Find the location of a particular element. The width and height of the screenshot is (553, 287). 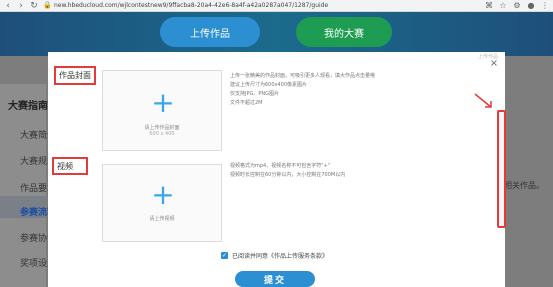

star-icon: ☆ is located at coordinates (503, 5).